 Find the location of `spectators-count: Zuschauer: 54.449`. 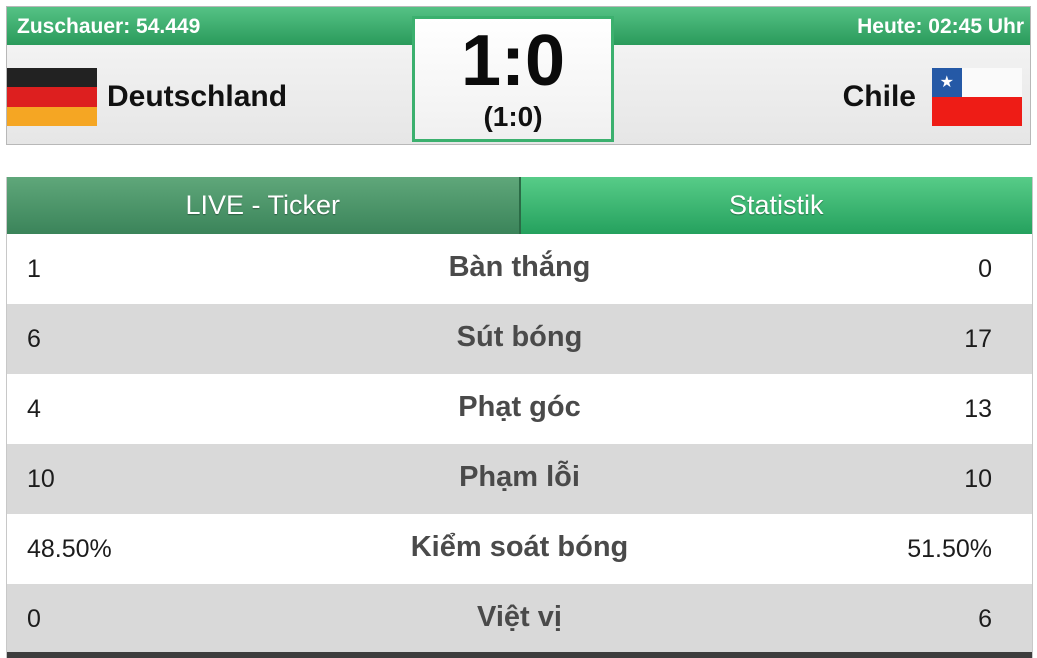

spectators-count: Zuschauer: 54.449 is located at coordinates (109, 26).